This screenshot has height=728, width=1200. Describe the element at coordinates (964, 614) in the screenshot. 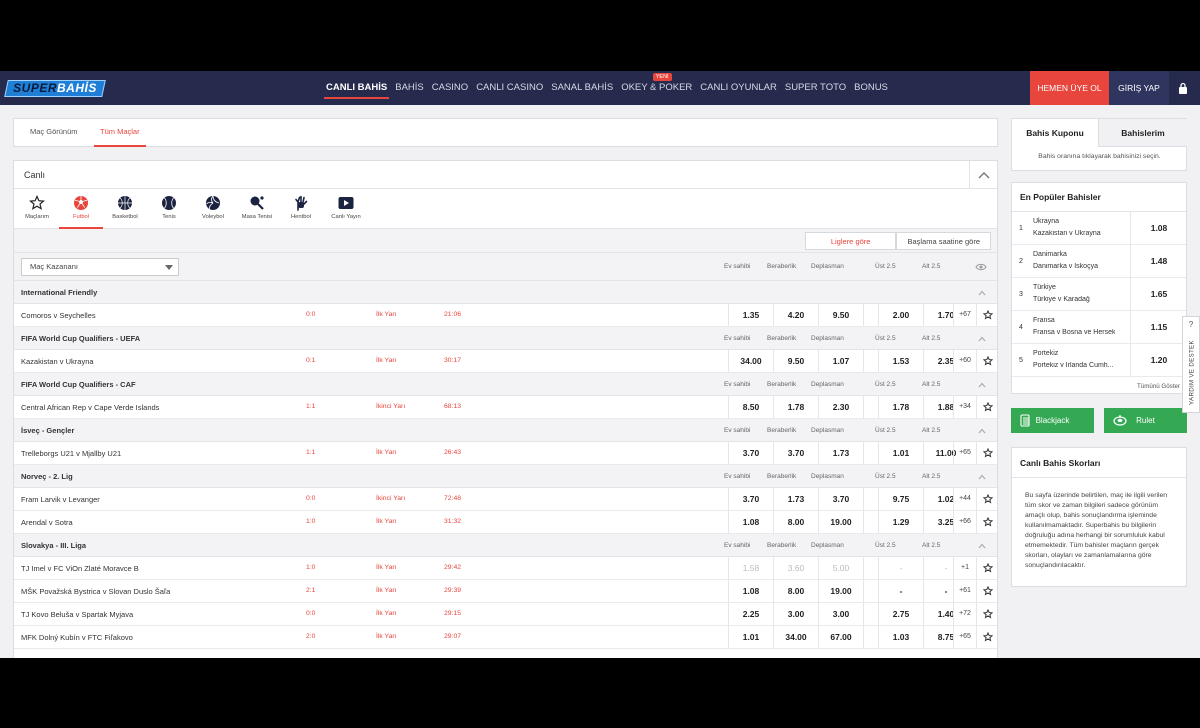

I see `more-markets-button: +72` at that location.